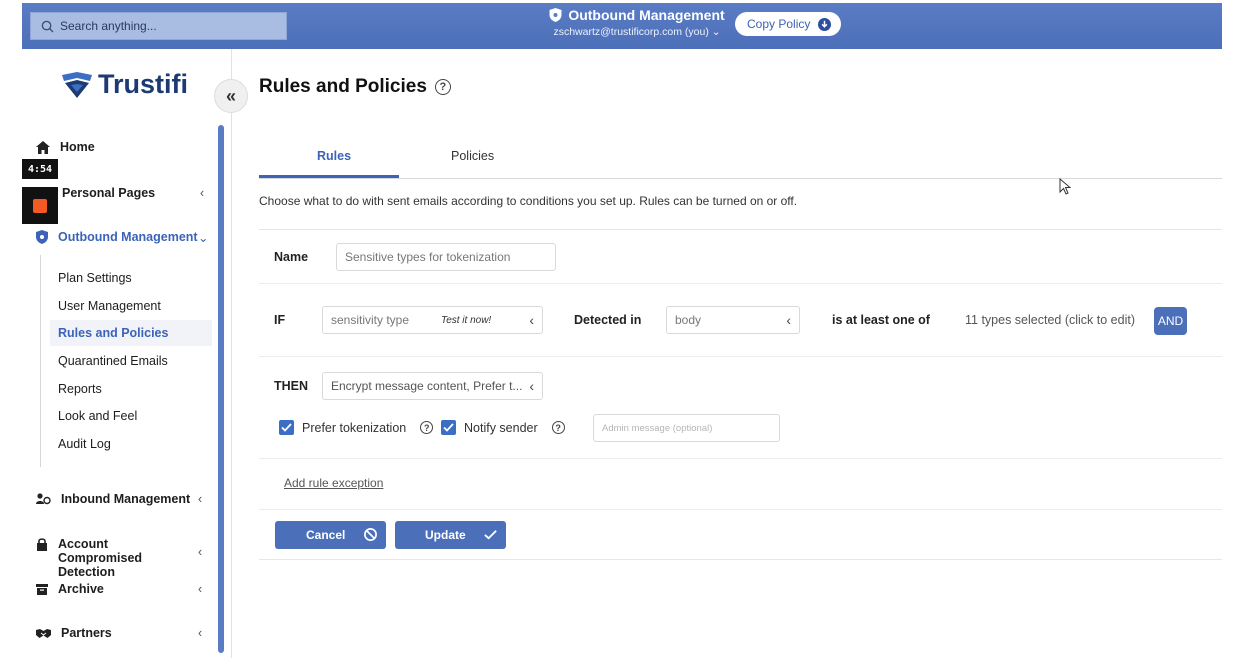 This screenshot has width=1244, height=658. I want to click on and-button: AND, so click(1170, 321).